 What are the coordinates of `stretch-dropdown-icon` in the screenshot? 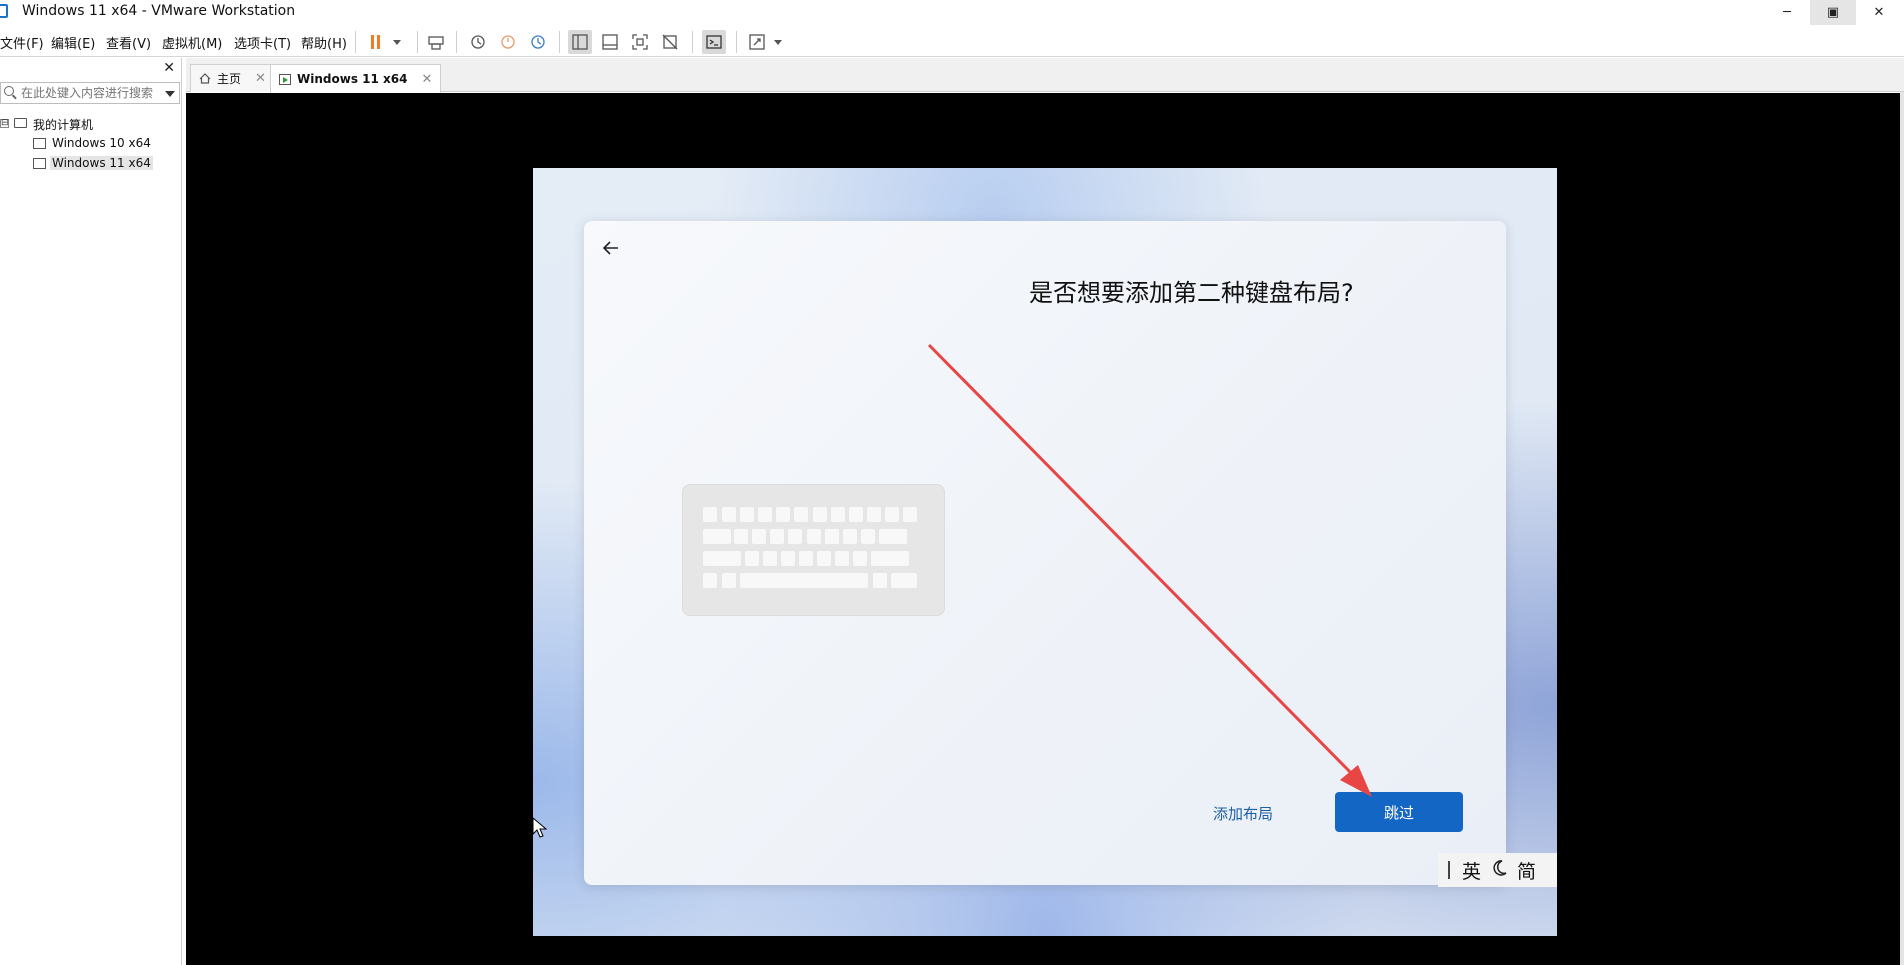 It's located at (778, 42).